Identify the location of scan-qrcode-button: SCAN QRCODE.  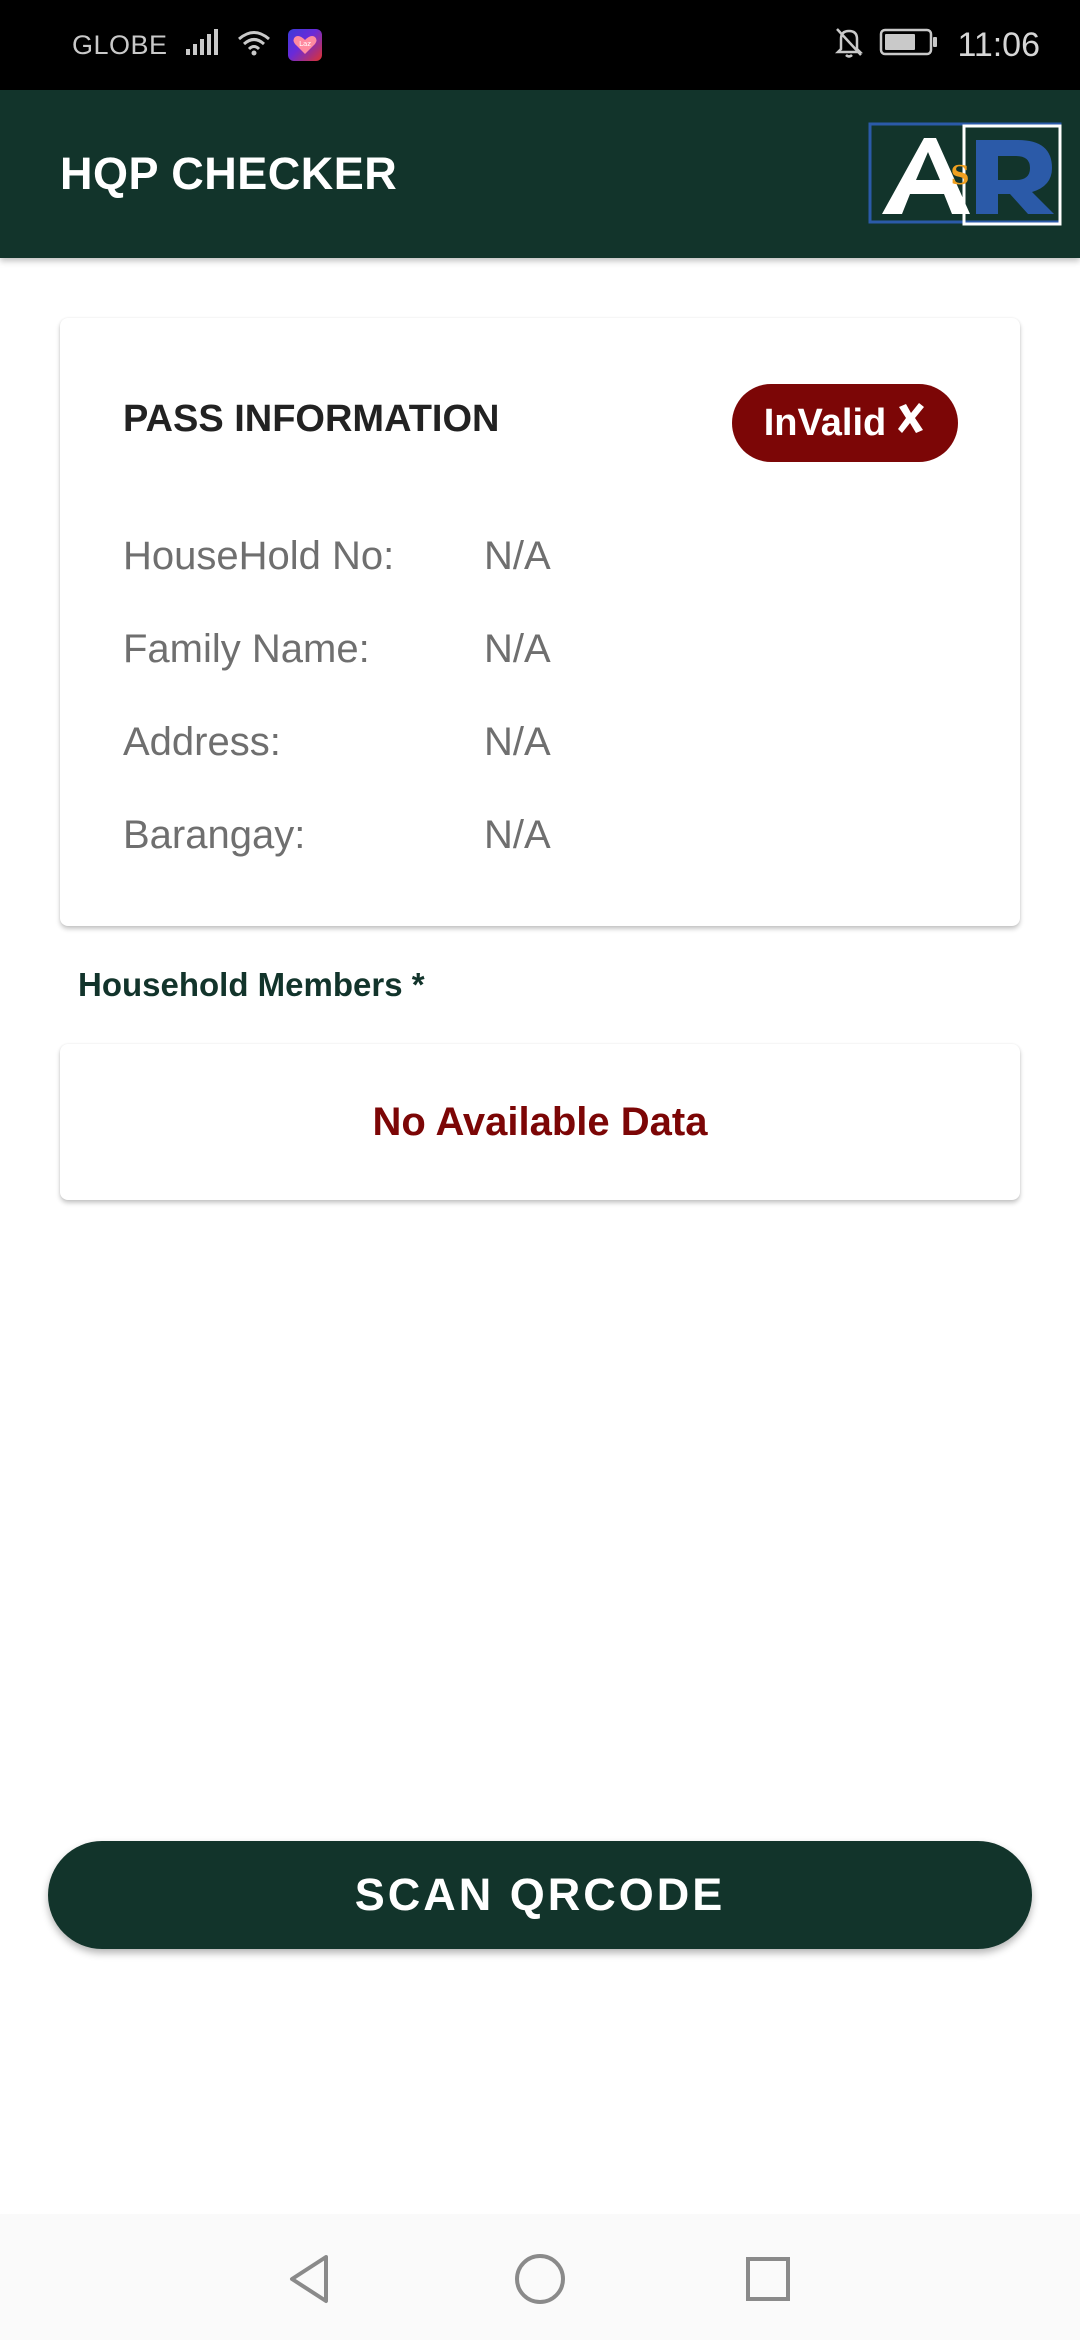
(540, 1895).